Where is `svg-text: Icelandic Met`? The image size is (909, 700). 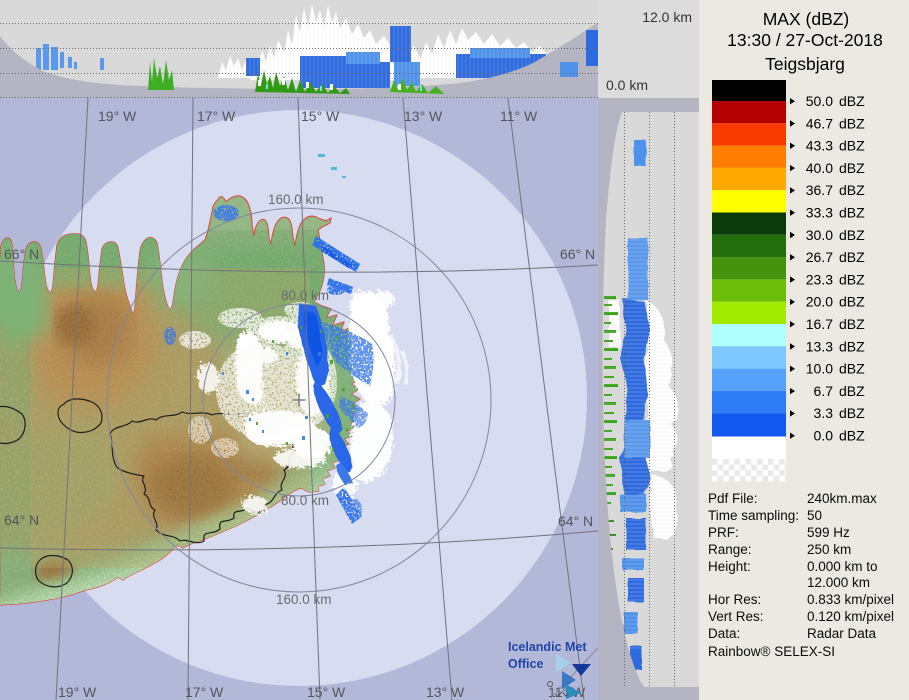 svg-text: Icelandic Met is located at coordinates (547, 647).